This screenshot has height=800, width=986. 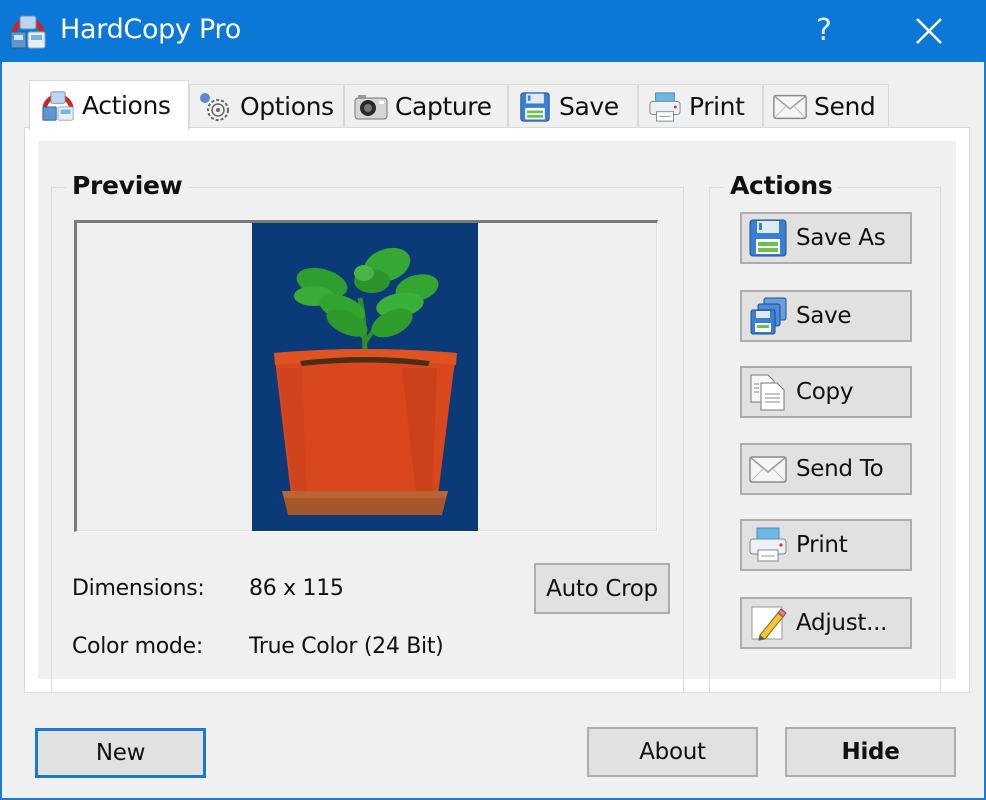 What do you see at coordinates (138, 588) in the screenshot?
I see `dimensions-label: Dimensions:` at bounding box center [138, 588].